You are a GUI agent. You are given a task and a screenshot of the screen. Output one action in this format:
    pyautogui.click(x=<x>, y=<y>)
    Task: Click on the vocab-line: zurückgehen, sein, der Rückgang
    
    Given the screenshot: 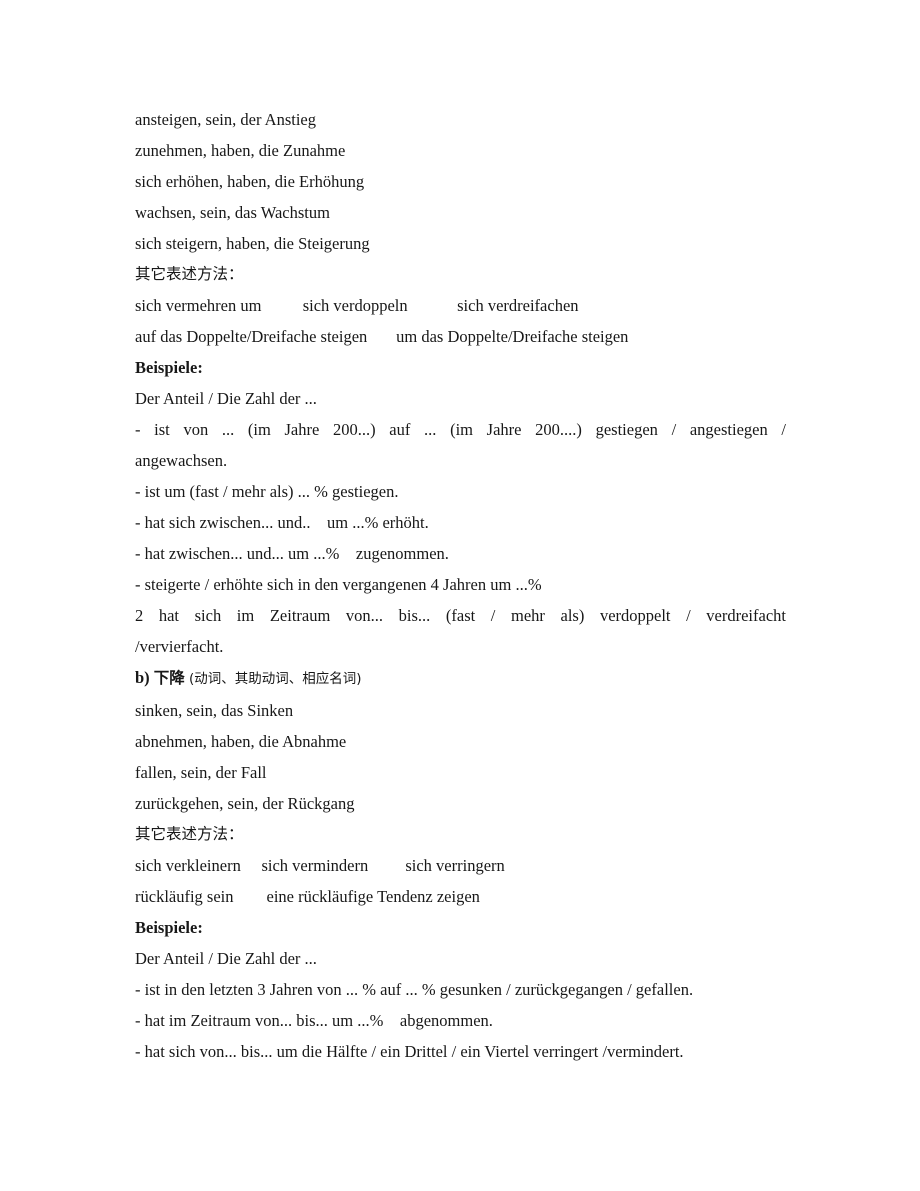 What is the action you would take?
    pyautogui.click(x=245, y=803)
    